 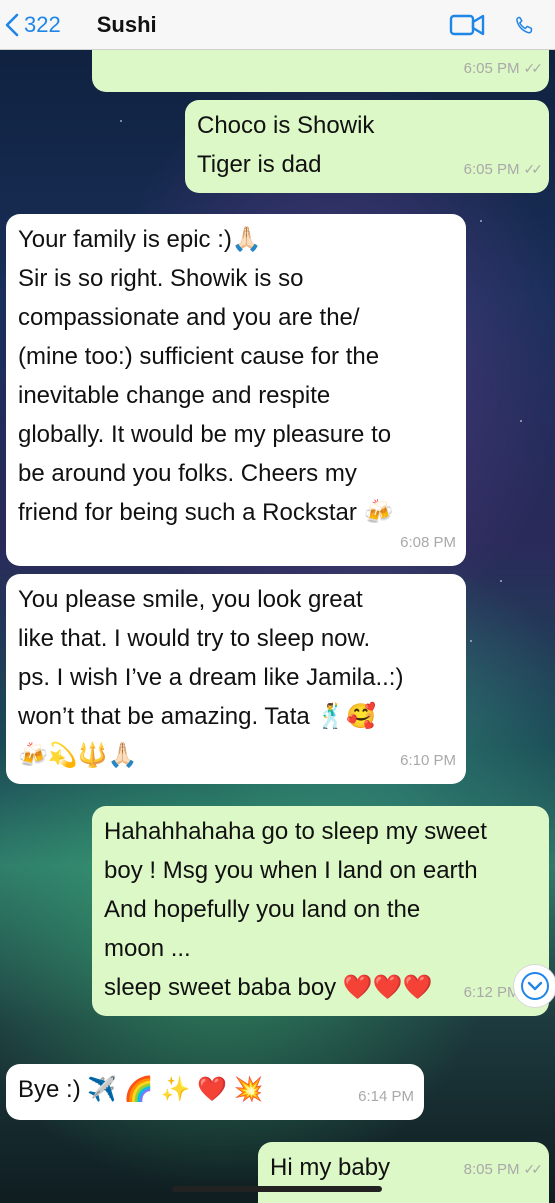 I want to click on message-line: friend for being such a Rockstar 🍻, so click(x=206, y=512).